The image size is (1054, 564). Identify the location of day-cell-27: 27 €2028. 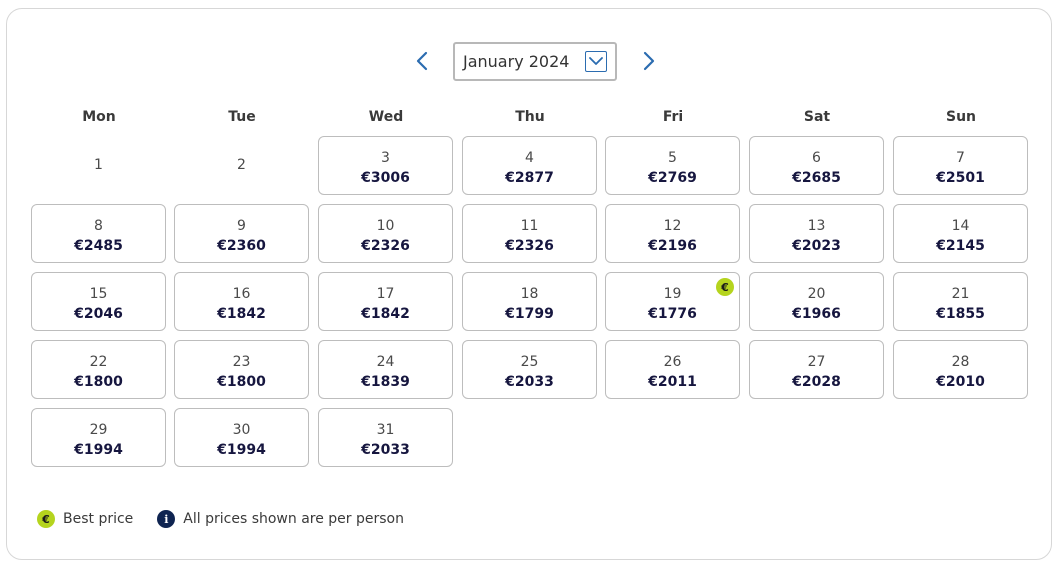
(816, 369).